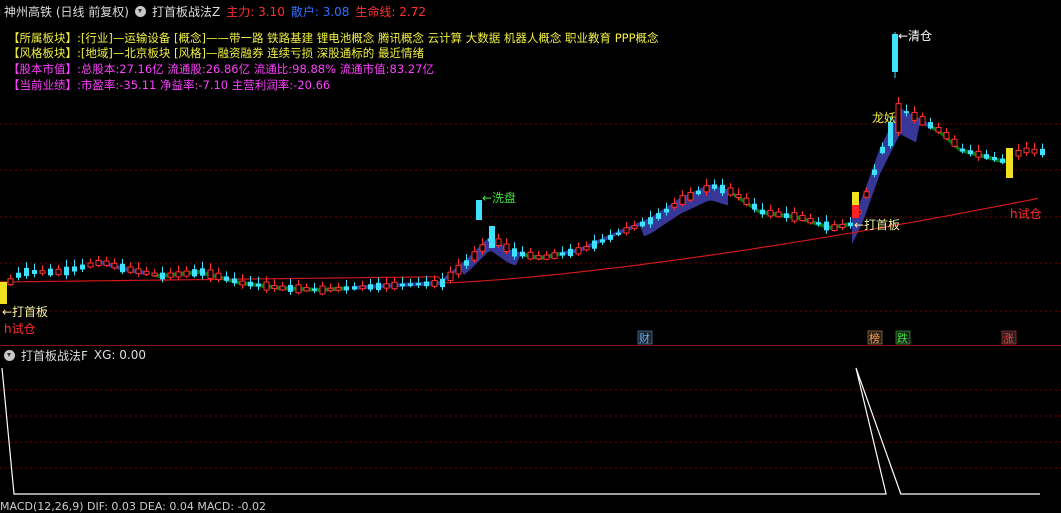  I want to click on metric-shengmingxian: 生命线: 2.72, so click(391, 11).